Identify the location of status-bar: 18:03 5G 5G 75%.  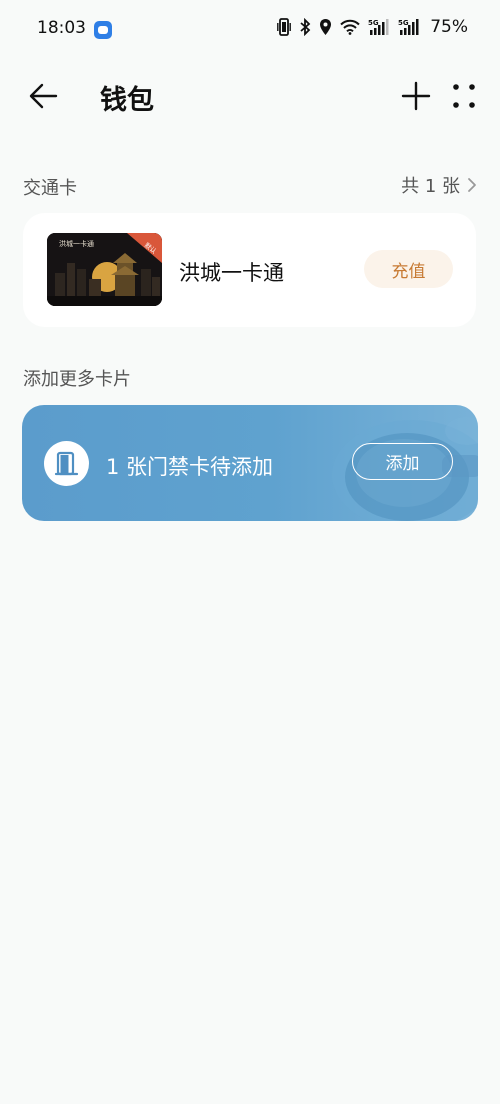
(250, 30).